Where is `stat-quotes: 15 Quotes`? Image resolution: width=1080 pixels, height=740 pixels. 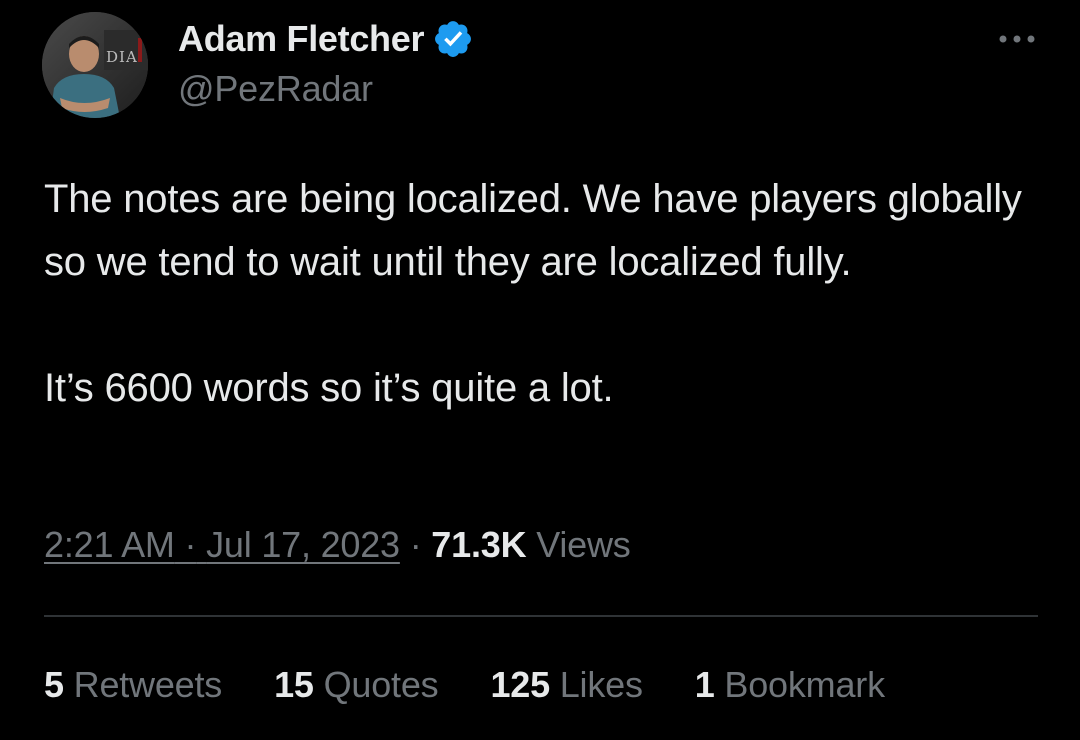 stat-quotes: 15 Quotes is located at coordinates (356, 685).